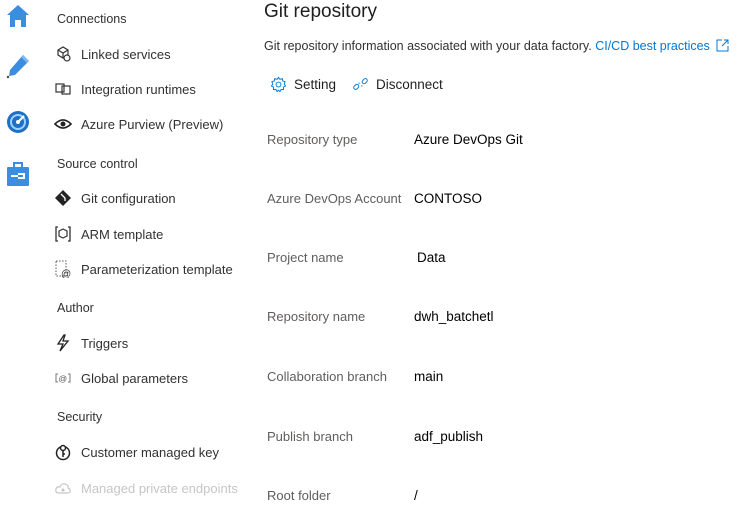 This screenshot has width=754, height=513. I want to click on eye-icon, so click(63, 124).